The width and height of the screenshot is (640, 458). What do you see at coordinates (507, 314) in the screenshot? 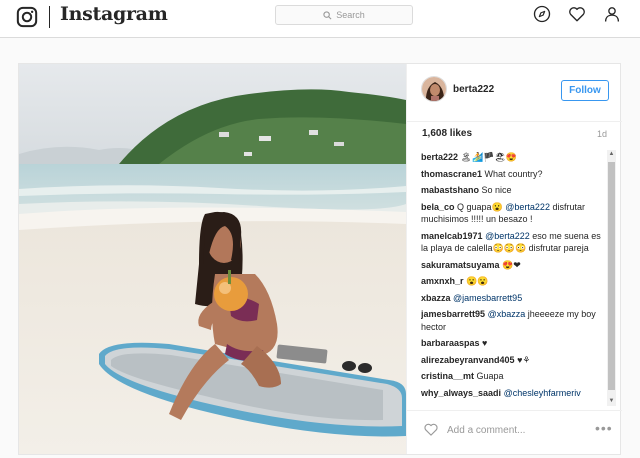
I see `comment-mention-link: @xbazza` at bounding box center [507, 314].